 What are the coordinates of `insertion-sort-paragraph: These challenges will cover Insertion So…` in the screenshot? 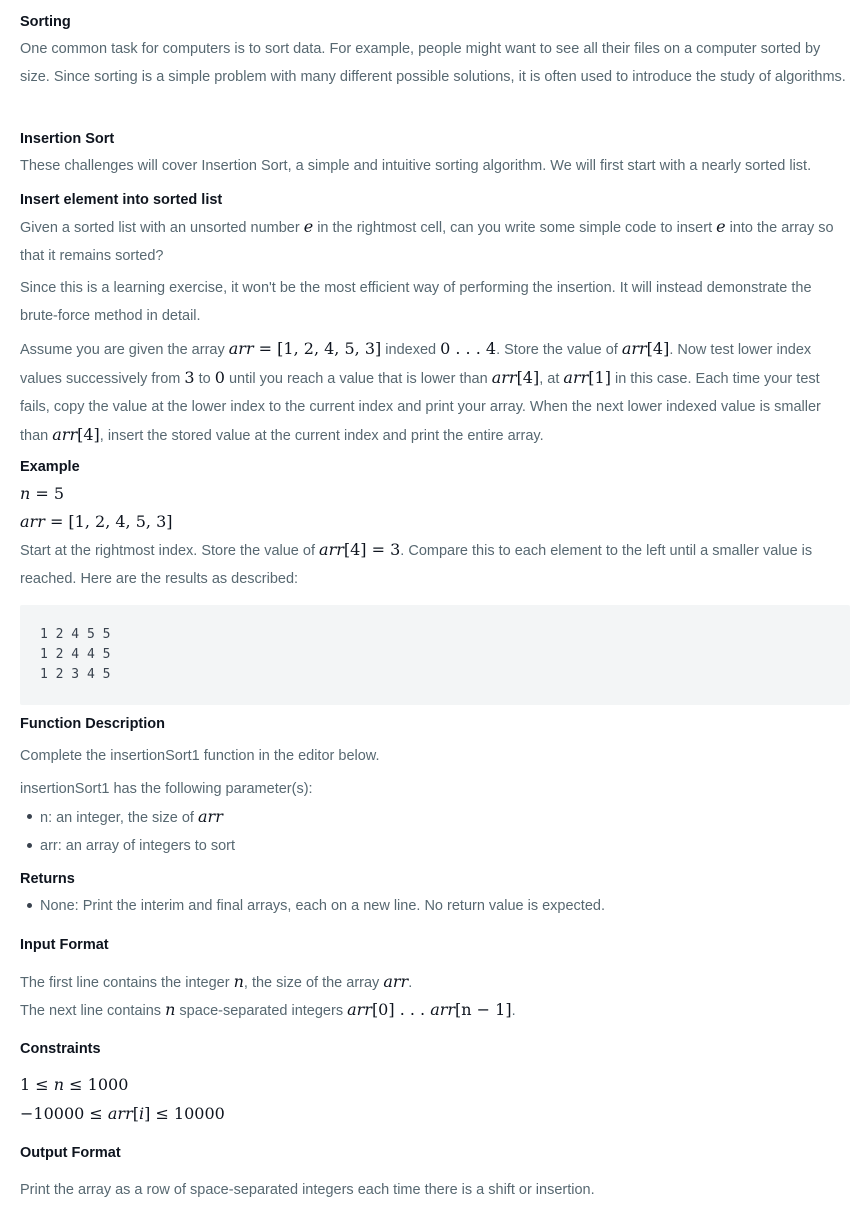 It's located at (416, 166).